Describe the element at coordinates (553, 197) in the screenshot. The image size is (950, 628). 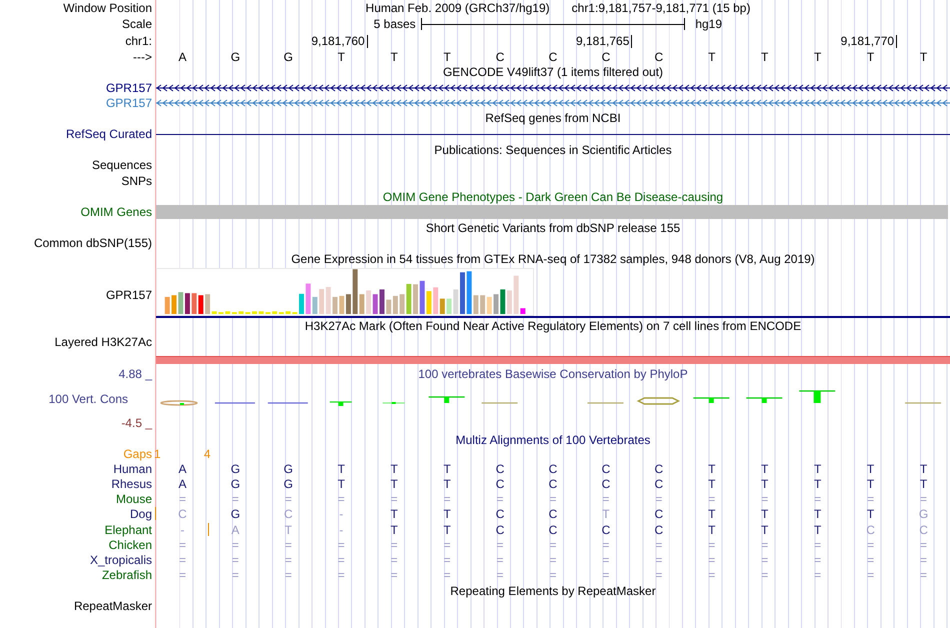
I see `track-title: OMIM Gene Phenotypes - Dark Green Can Be Disease-causing` at that location.